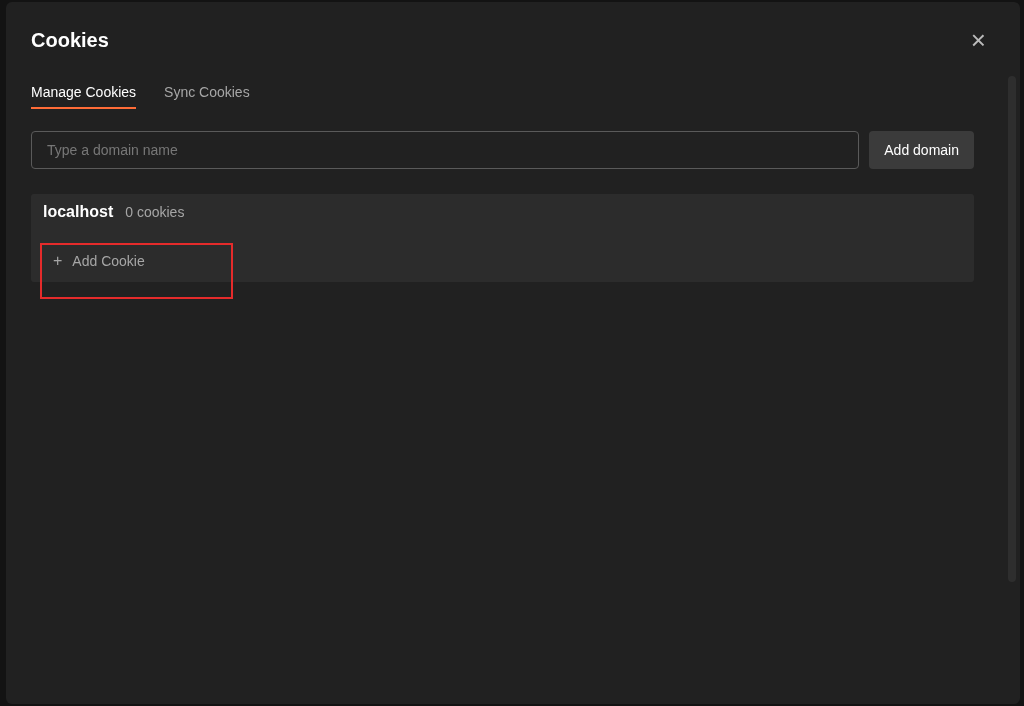 This screenshot has width=1024, height=706. Describe the element at coordinates (921, 150) in the screenshot. I see `add-domain-button: Add domain` at that location.